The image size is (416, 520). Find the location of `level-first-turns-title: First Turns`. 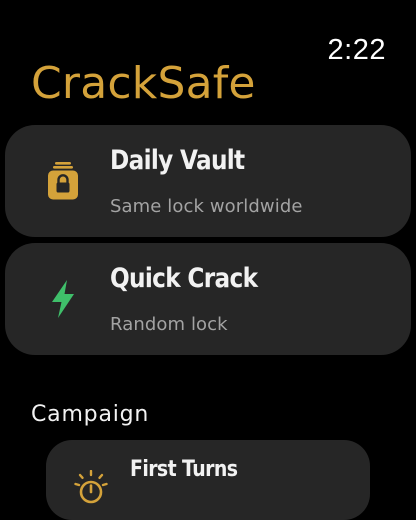

level-first-turns-title: First Turns is located at coordinates (184, 469).